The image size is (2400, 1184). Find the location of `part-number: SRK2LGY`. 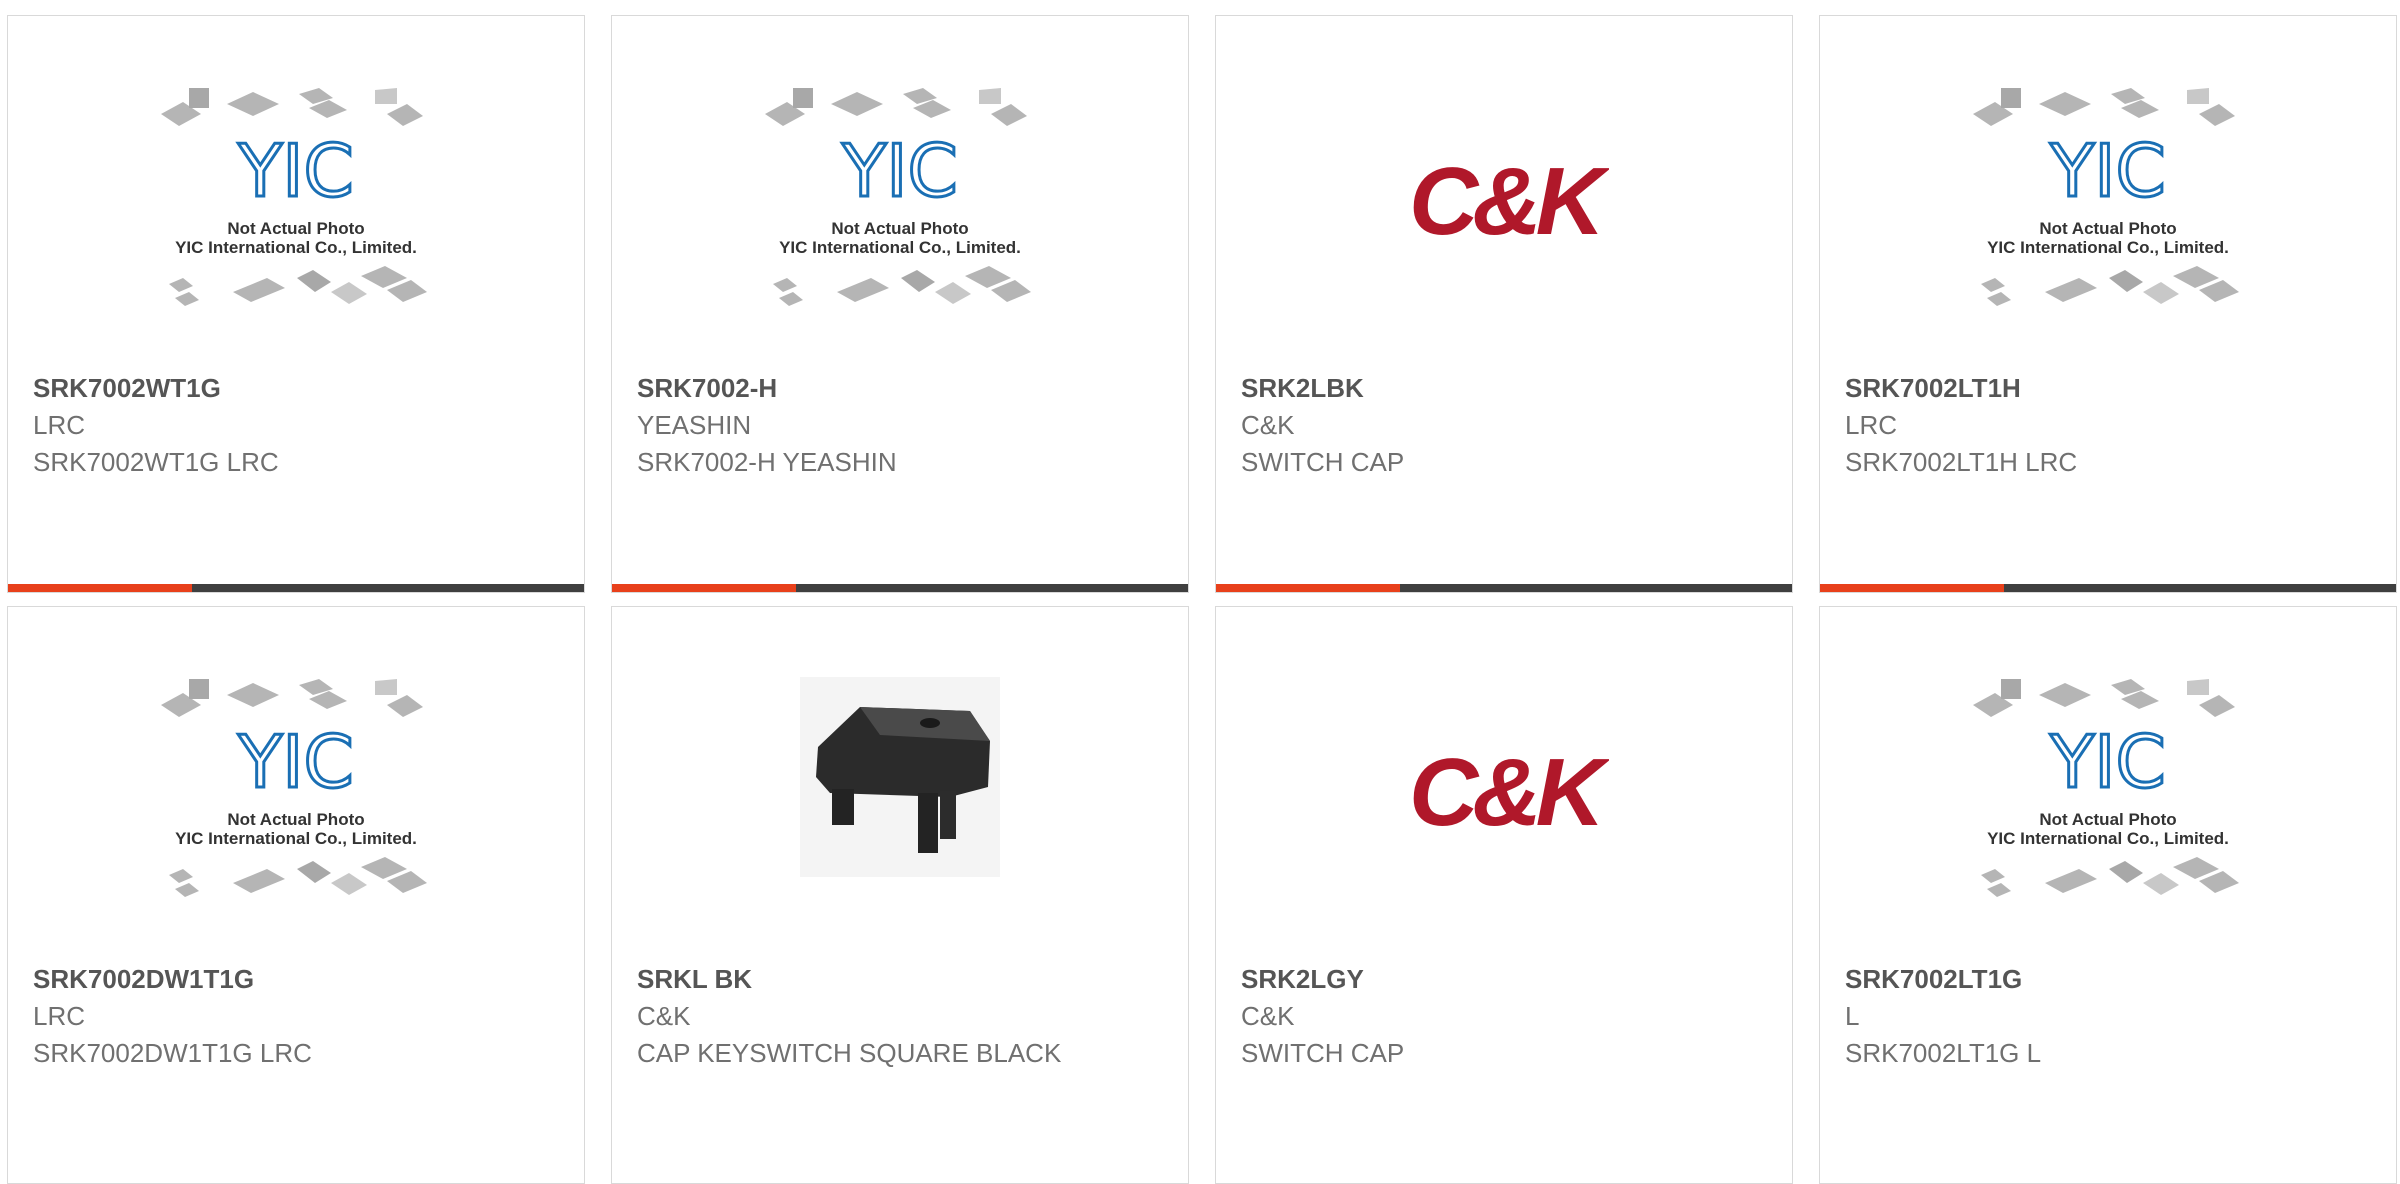

part-number: SRK2LGY is located at coordinates (1506, 979).